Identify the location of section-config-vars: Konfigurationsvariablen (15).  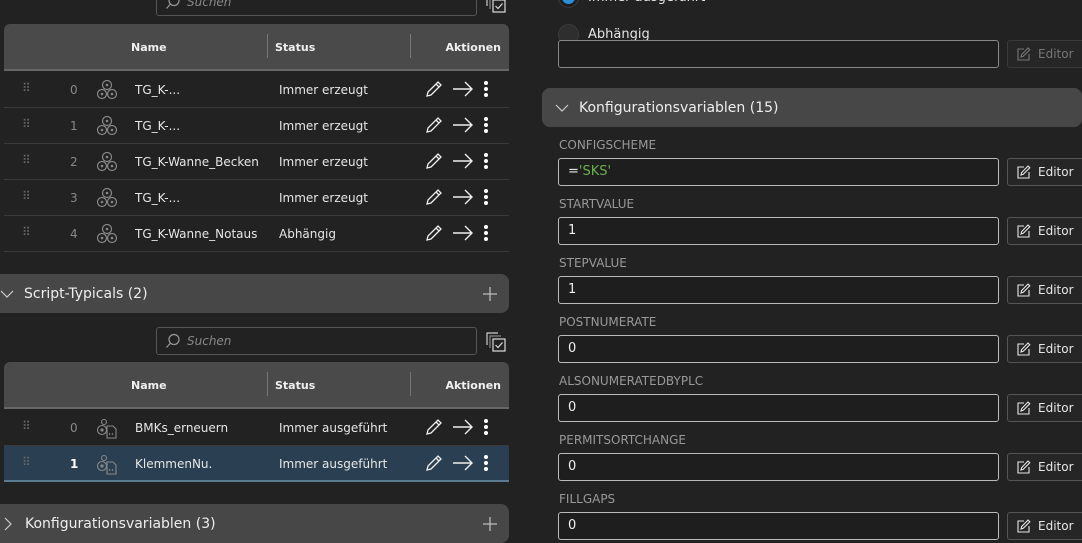
(812, 107).